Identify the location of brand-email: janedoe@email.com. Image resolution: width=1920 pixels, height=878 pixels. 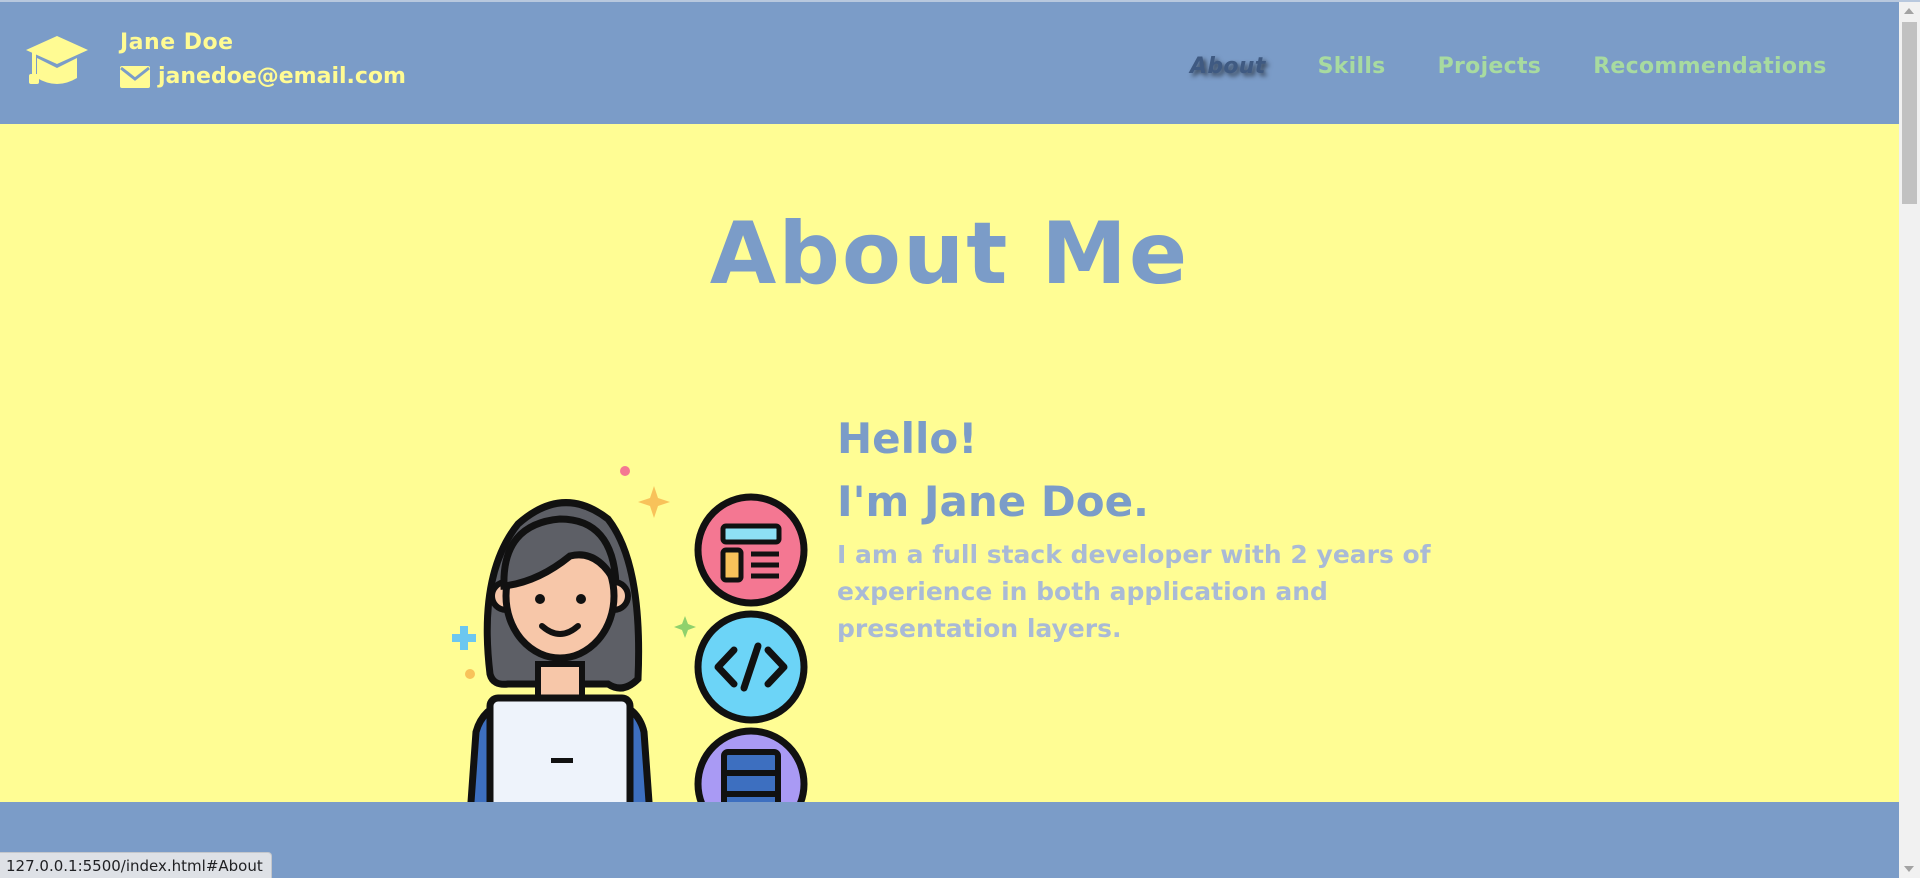
(263, 76).